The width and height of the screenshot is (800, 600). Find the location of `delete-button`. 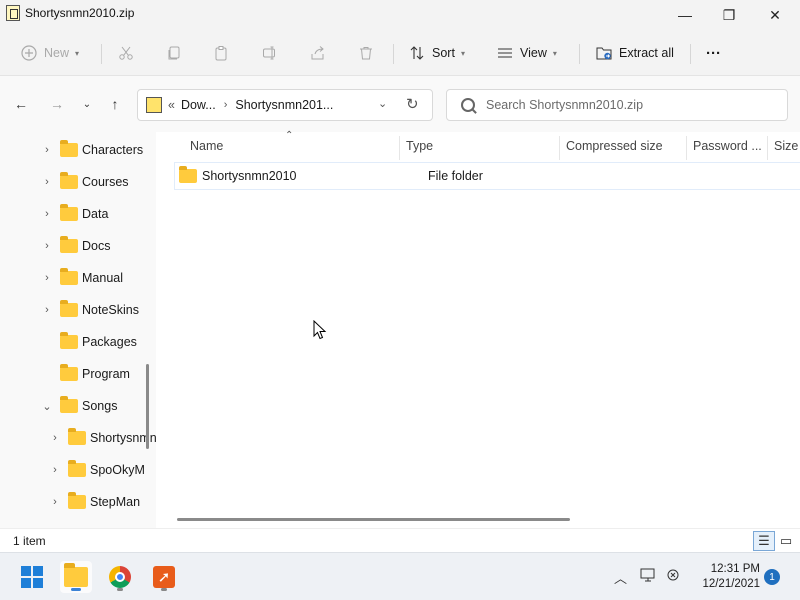

delete-button is located at coordinates (366, 53).